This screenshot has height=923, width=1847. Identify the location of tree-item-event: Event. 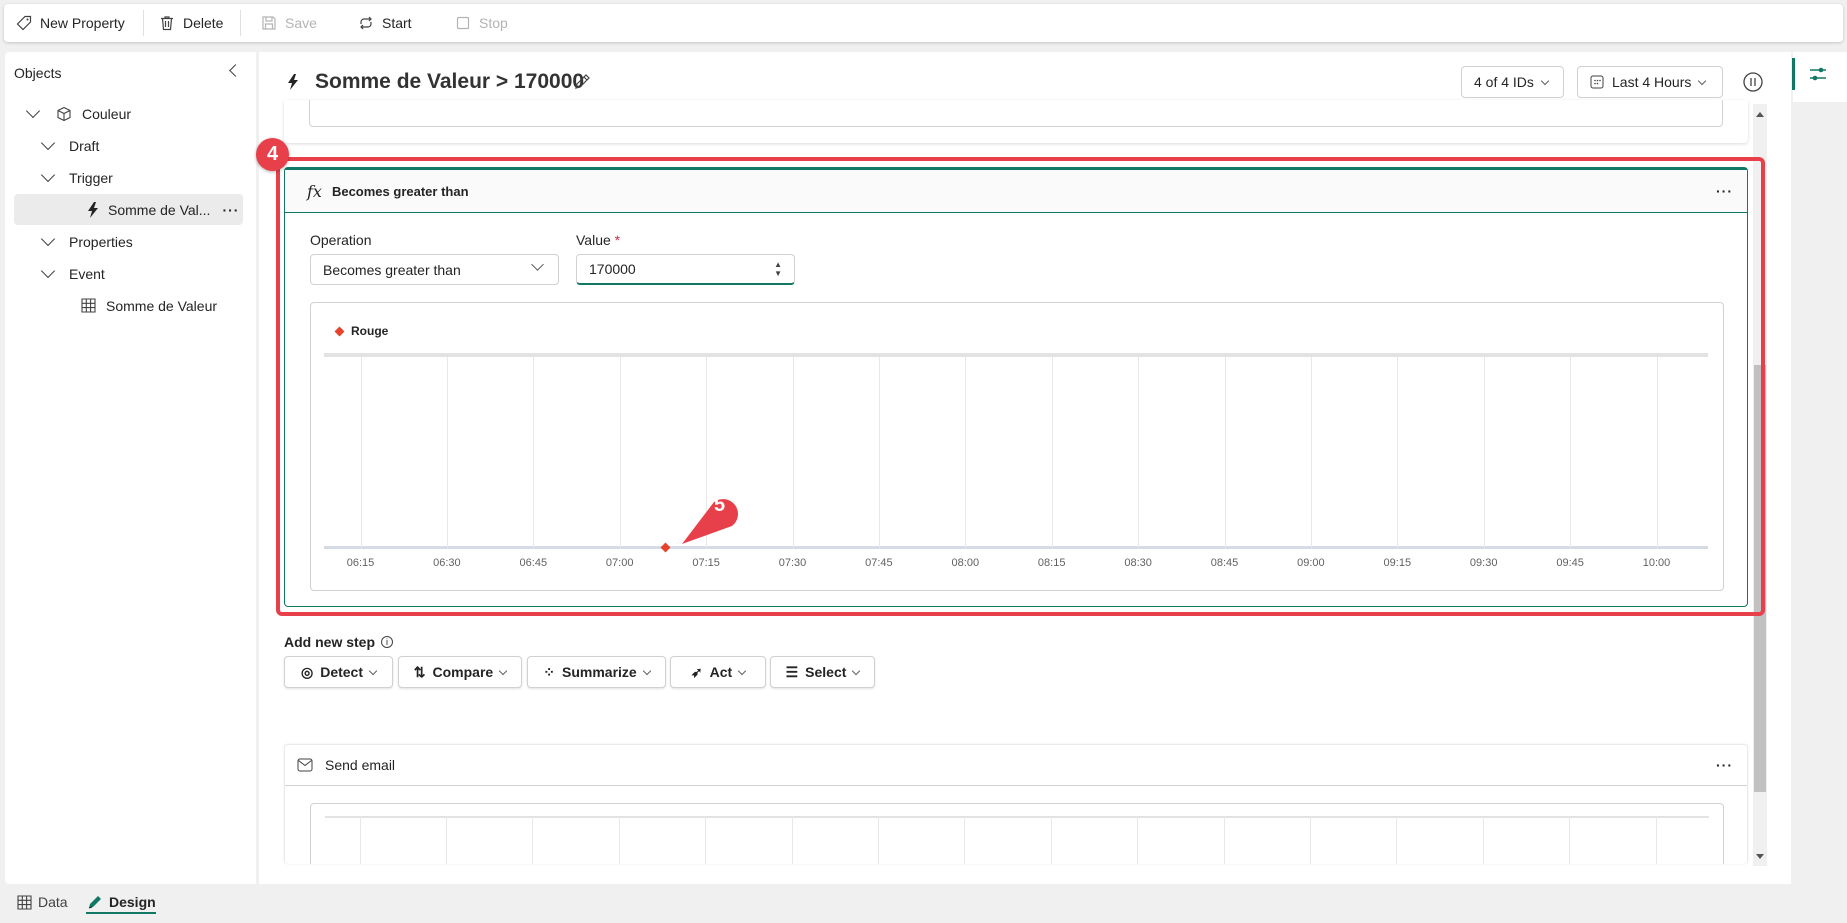
(72, 273).